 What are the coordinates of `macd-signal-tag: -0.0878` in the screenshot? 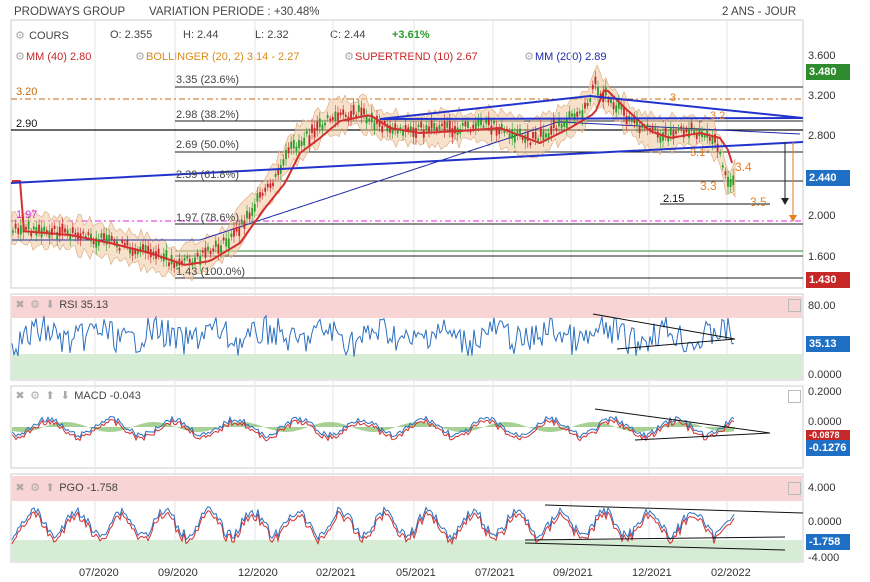 It's located at (828, 435).